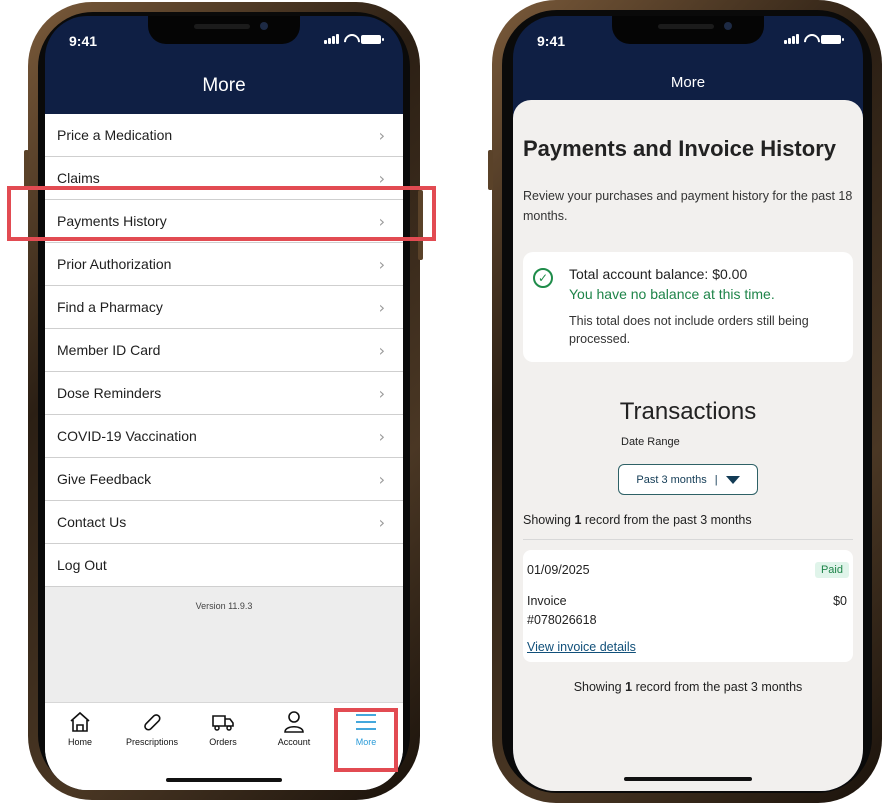 The width and height of the screenshot is (882, 803). What do you see at coordinates (831, 570) in the screenshot?
I see `status-badge: Paid` at bounding box center [831, 570].